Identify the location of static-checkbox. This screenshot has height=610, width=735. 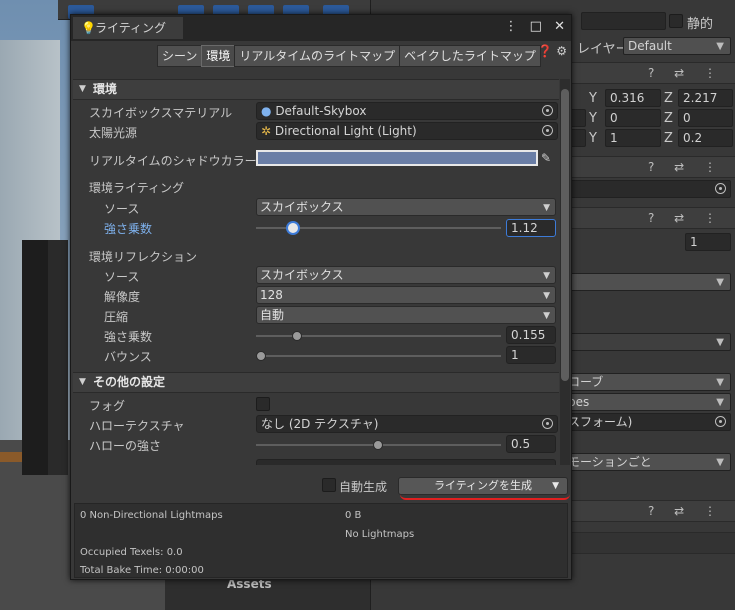
(676, 21).